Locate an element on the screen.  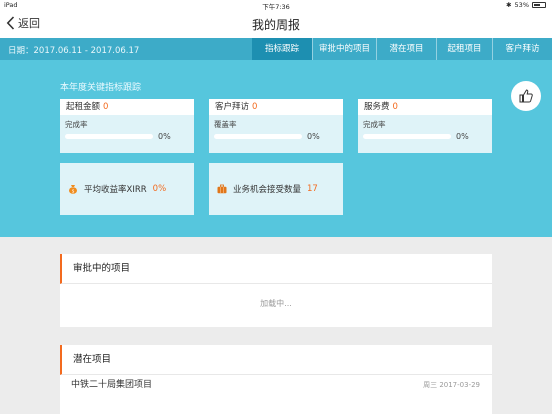
tab-approval-projects: 审批中的项目 is located at coordinates (344, 49).